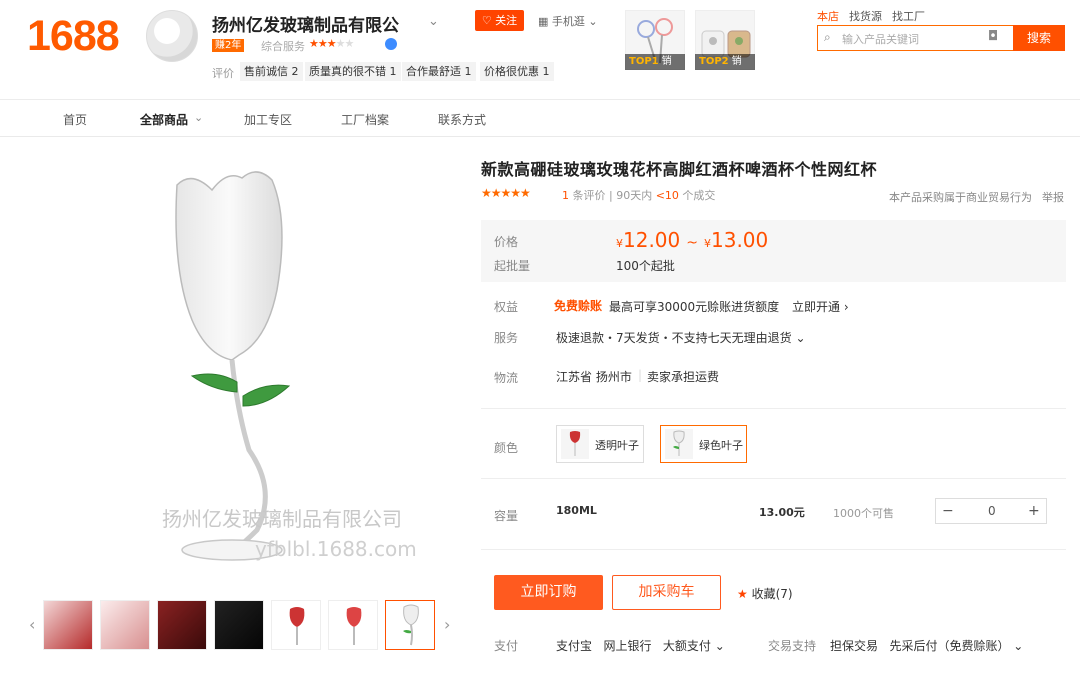 The height and width of the screenshot is (686, 1080). What do you see at coordinates (880, 39) in the screenshot?
I see `search-input: 输入产品关键词` at bounding box center [880, 39].